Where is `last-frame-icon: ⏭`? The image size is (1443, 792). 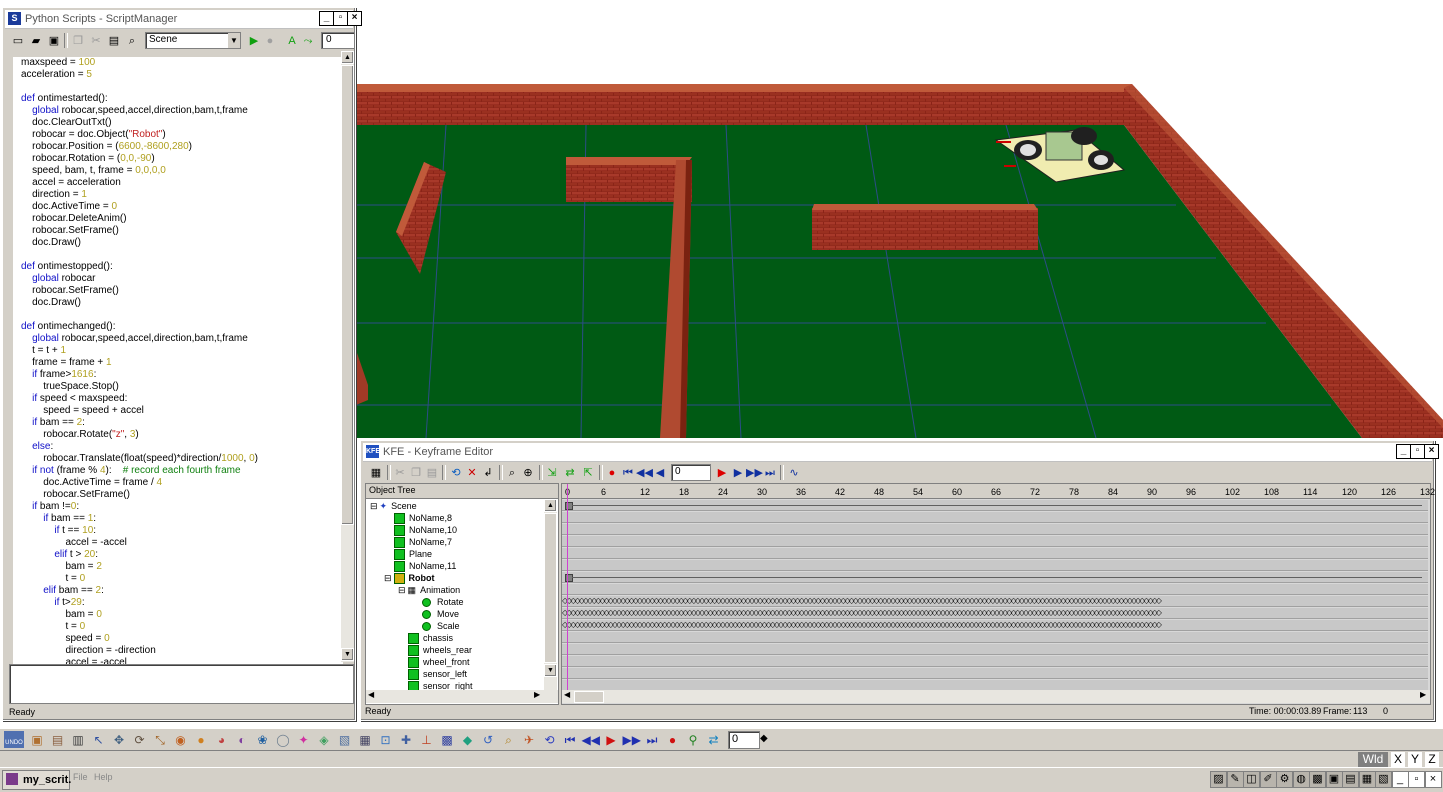 last-frame-icon: ⏭ is located at coordinates (770, 473).